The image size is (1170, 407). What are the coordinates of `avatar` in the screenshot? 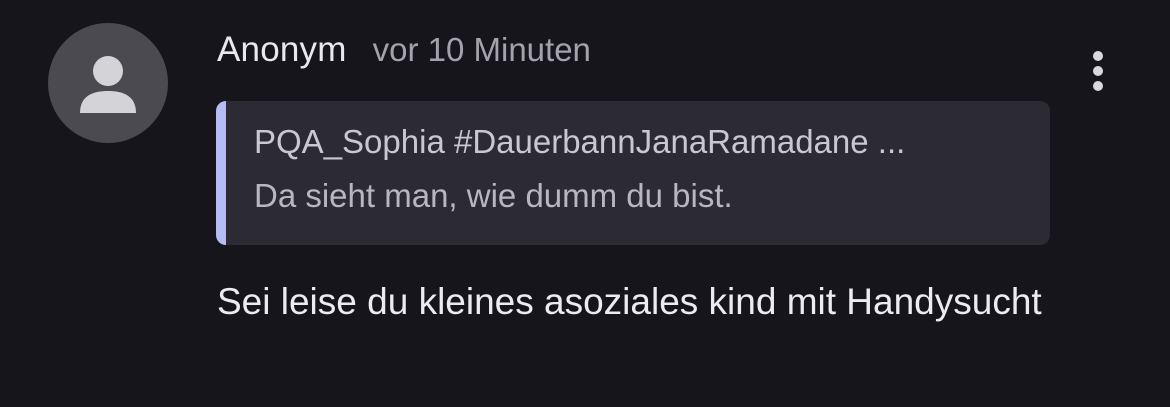 It's located at (108, 83).